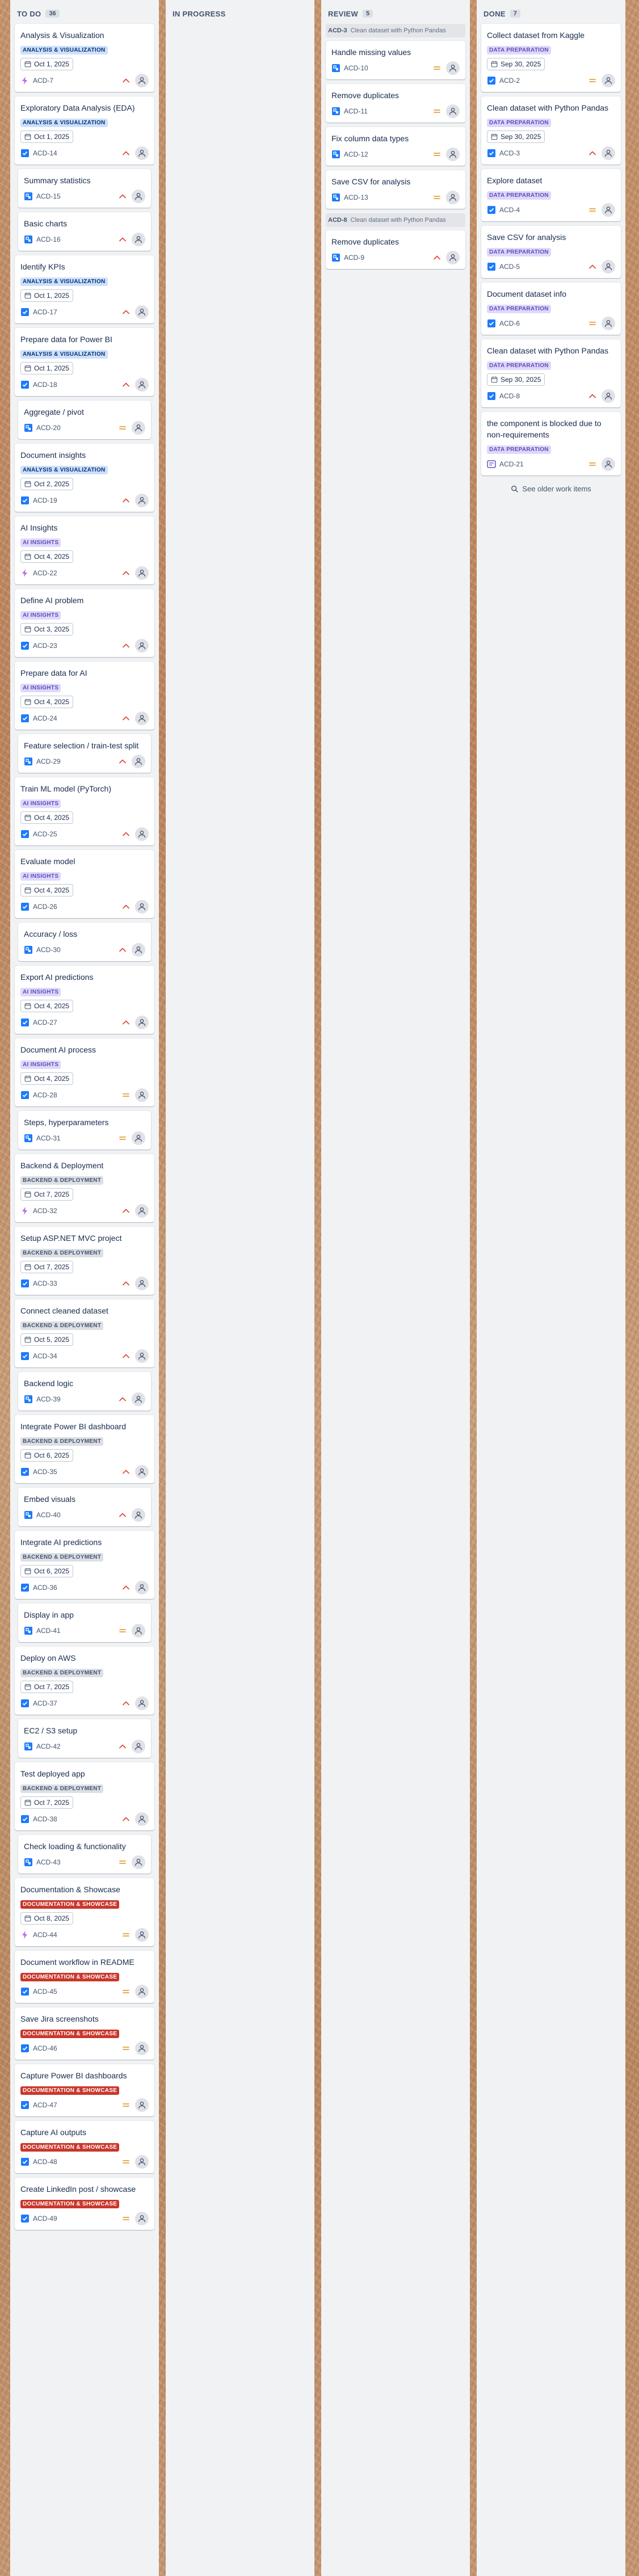 The width and height of the screenshot is (639, 2576). What do you see at coordinates (84, 35) in the screenshot?
I see `issue-title: Analysis & Visualization` at bounding box center [84, 35].